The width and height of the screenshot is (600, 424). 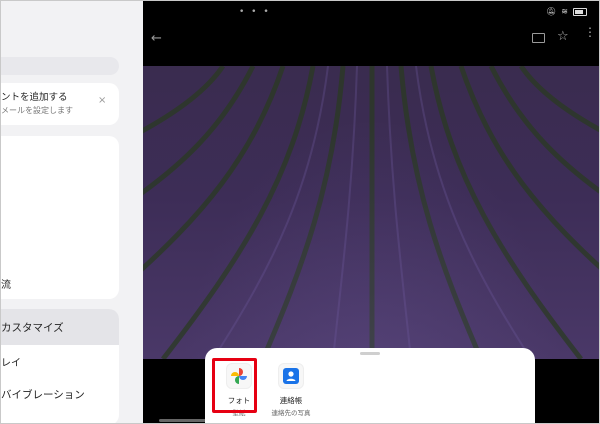 I want to click on contacts-app-option: 連絡帳 連絡先の写真, so click(x=291, y=389).